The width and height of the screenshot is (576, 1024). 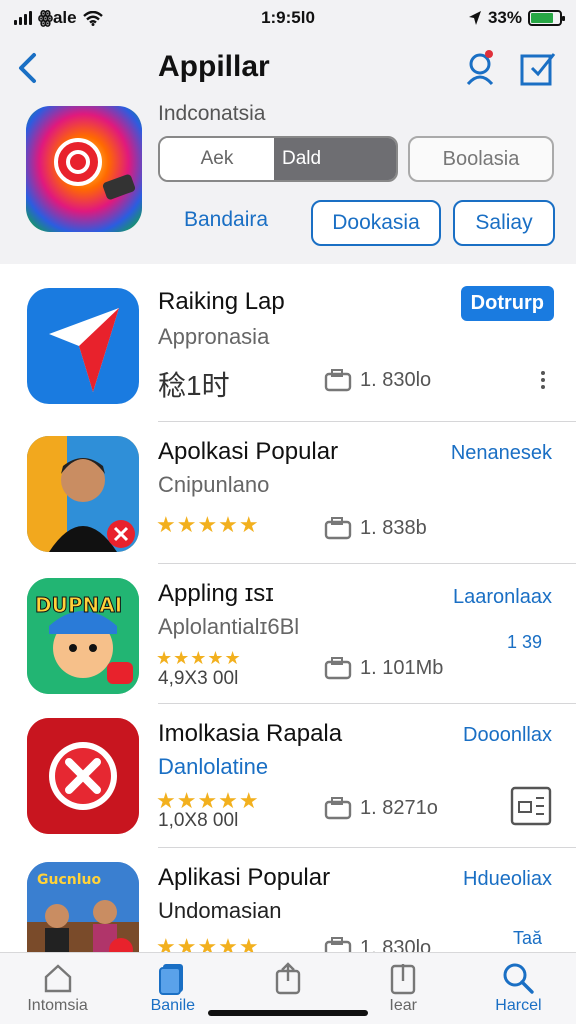 I want to click on svg-text: DUPNAI, so click(x=78, y=605).